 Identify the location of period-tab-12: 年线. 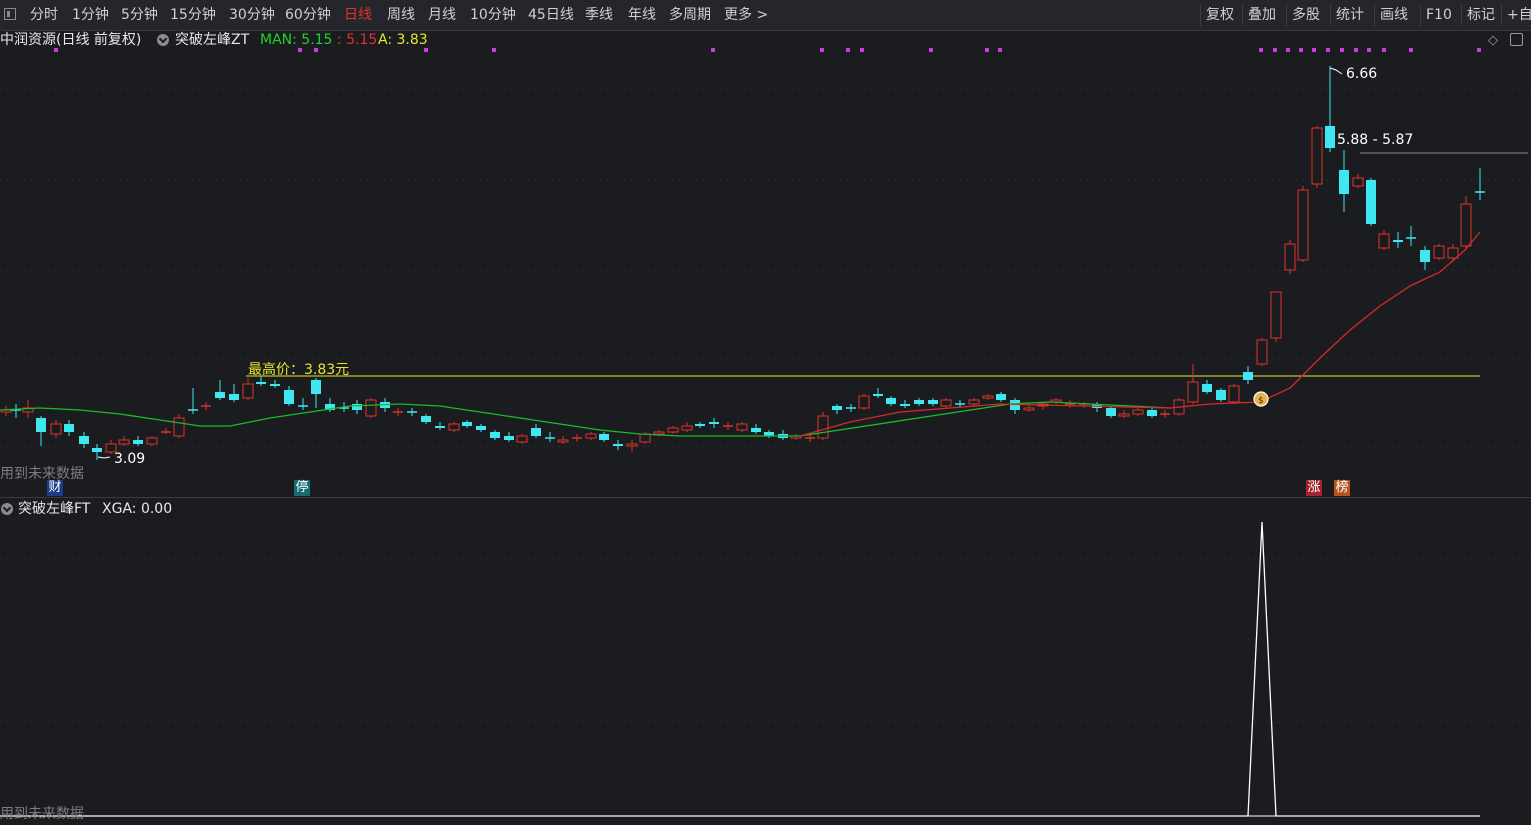
(642, 15).